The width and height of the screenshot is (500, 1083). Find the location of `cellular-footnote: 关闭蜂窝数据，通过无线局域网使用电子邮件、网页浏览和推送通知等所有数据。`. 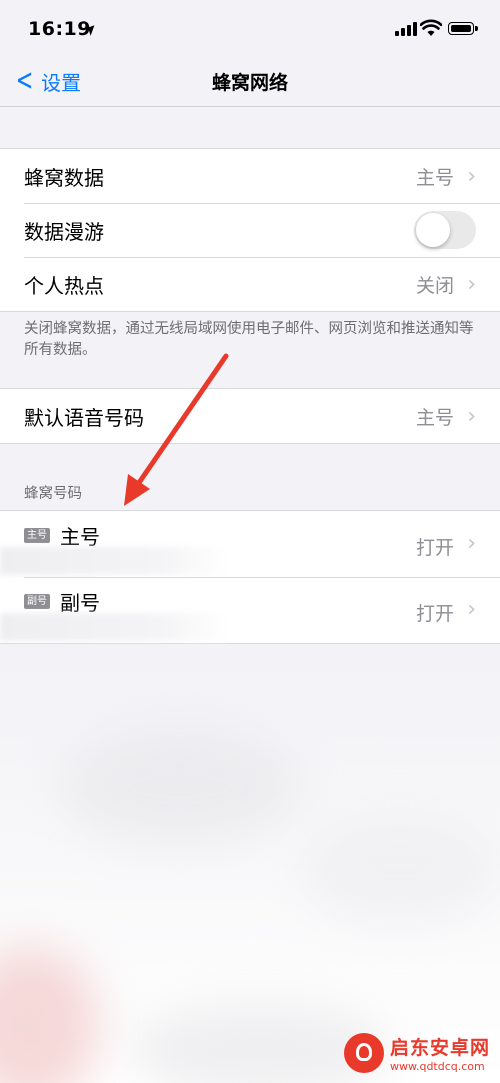

cellular-footnote: 关闭蜂窝数据，通过无线局域网使用电子邮件、网页浏览和推送通知等所有数据。 is located at coordinates (249, 339).